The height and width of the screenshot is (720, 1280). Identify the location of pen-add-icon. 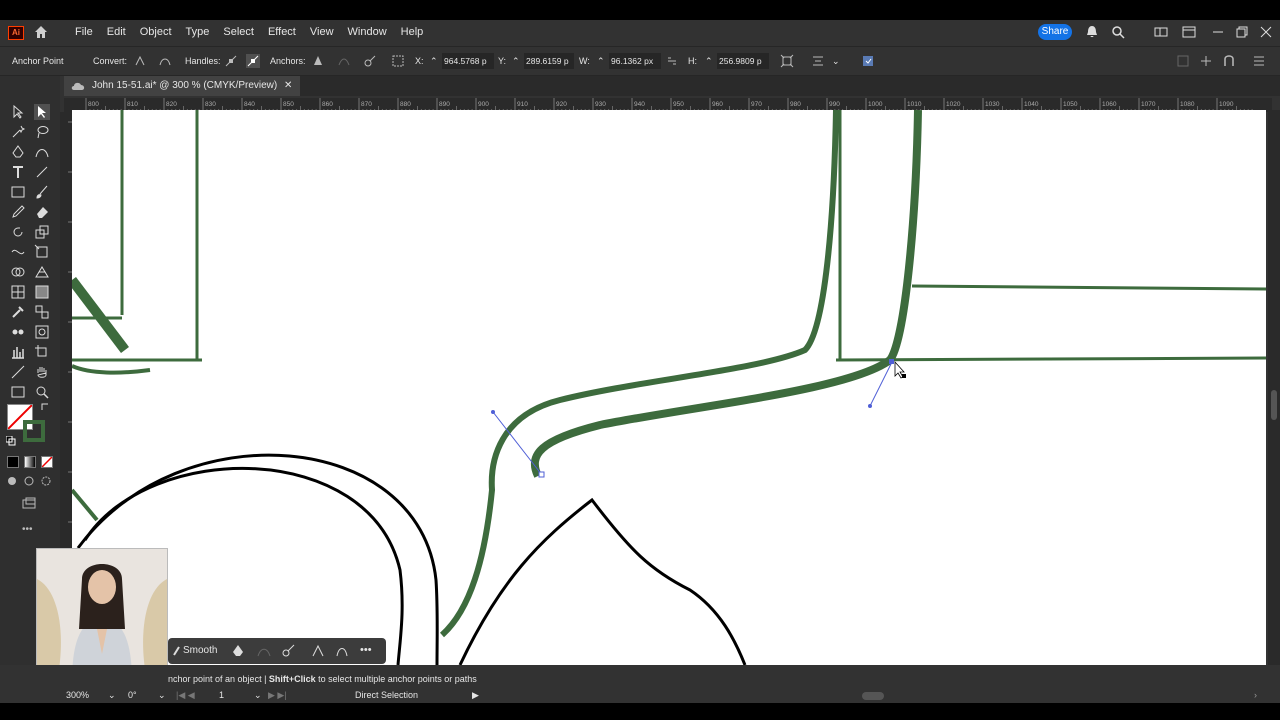
(238, 651).